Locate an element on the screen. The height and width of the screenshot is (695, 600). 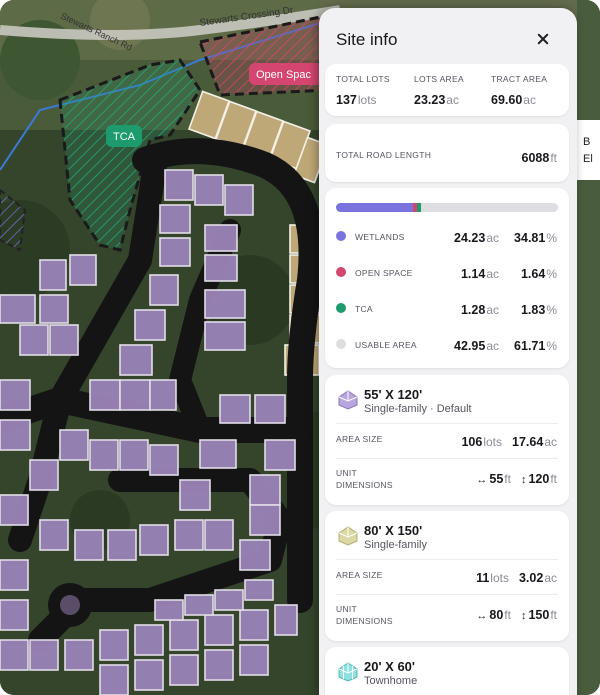
svg-text: TCA is located at coordinates (124, 137).